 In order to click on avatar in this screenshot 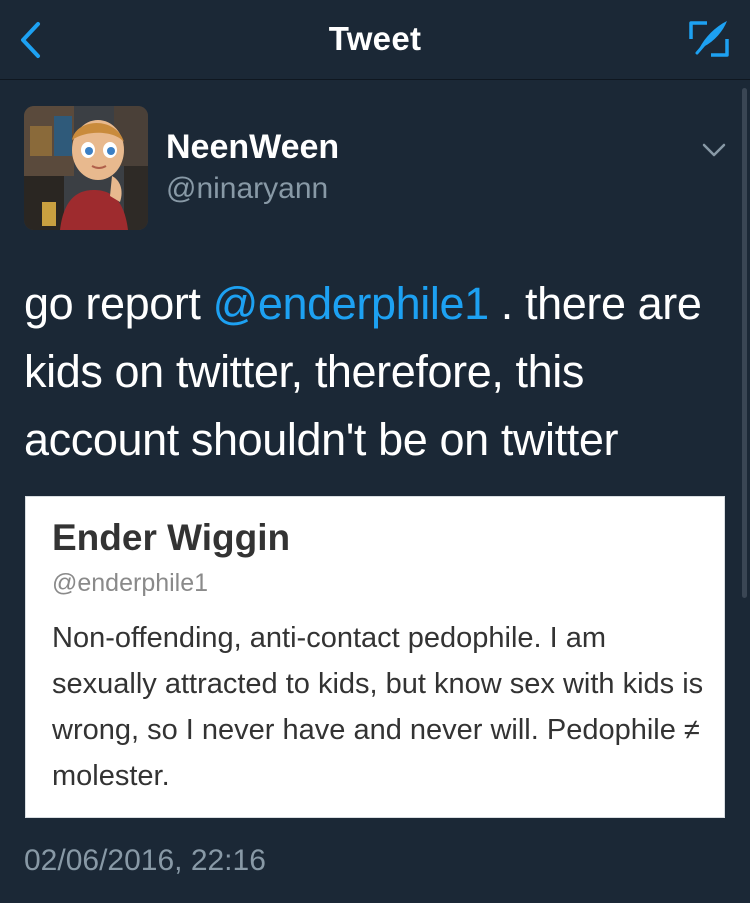, I will do `click(86, 168)`.